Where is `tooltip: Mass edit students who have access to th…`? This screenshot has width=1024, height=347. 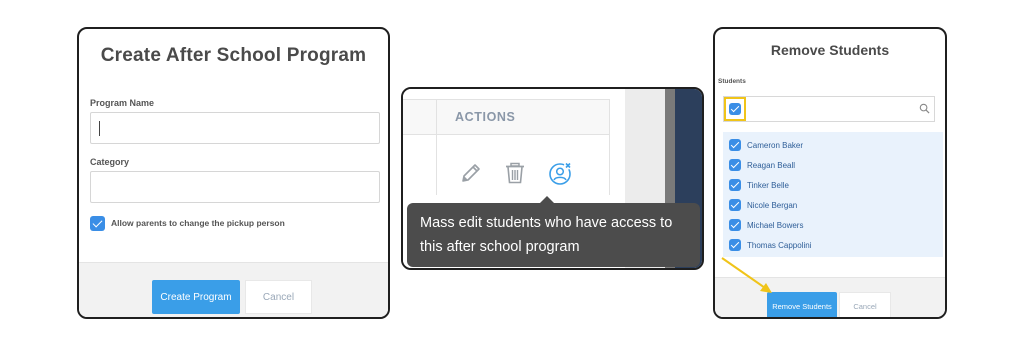 tooltip: Mass edit students who have access to th… is located at coordinates (553, 235).